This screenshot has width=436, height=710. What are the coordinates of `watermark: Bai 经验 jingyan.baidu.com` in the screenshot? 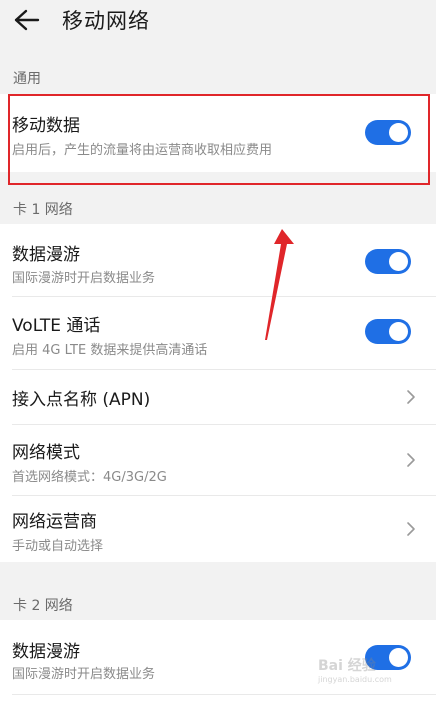 It's located at (373, 677).